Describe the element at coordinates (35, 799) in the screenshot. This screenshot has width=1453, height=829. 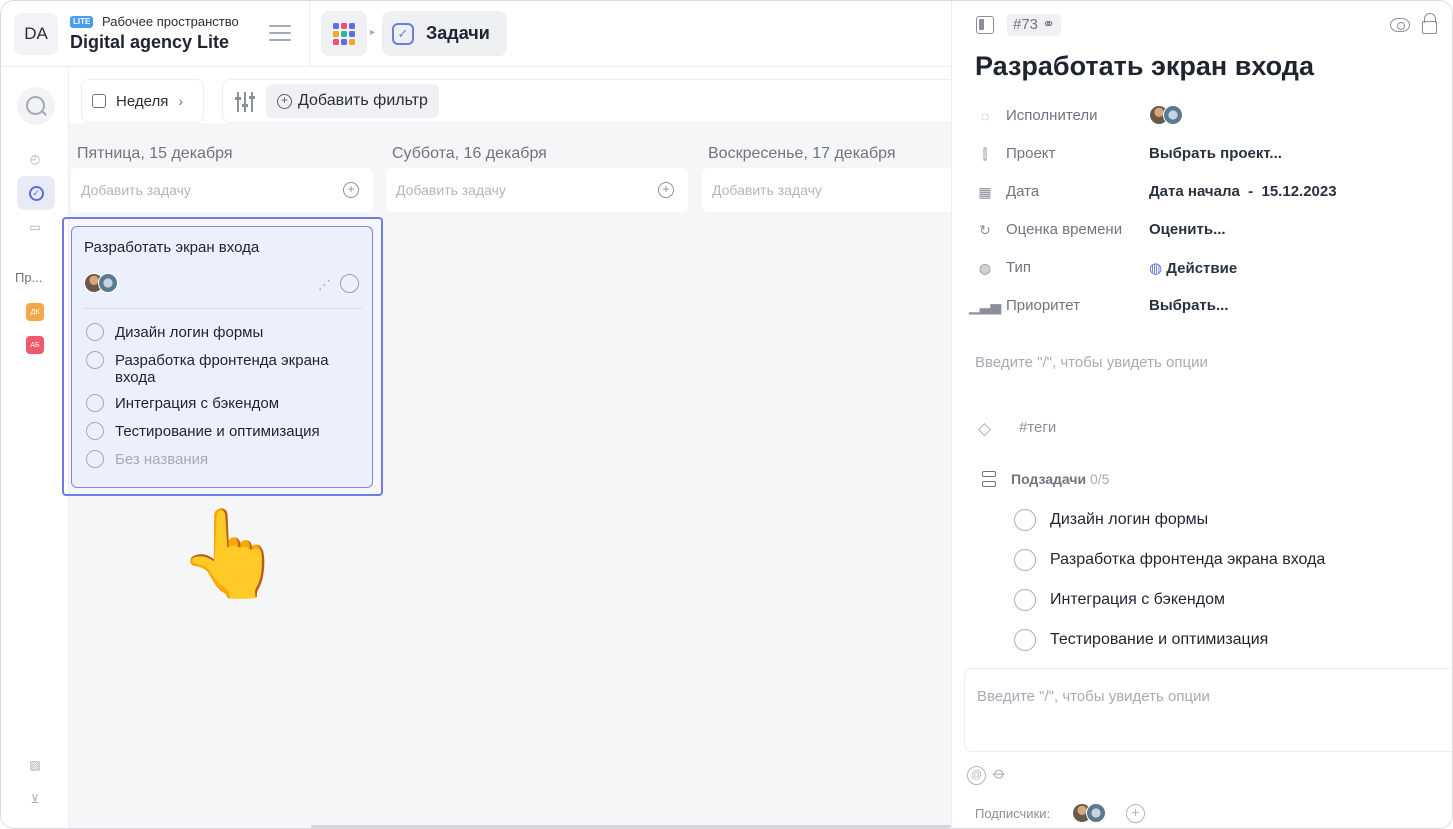
I see `inbox-icon: ⊻` at that location.